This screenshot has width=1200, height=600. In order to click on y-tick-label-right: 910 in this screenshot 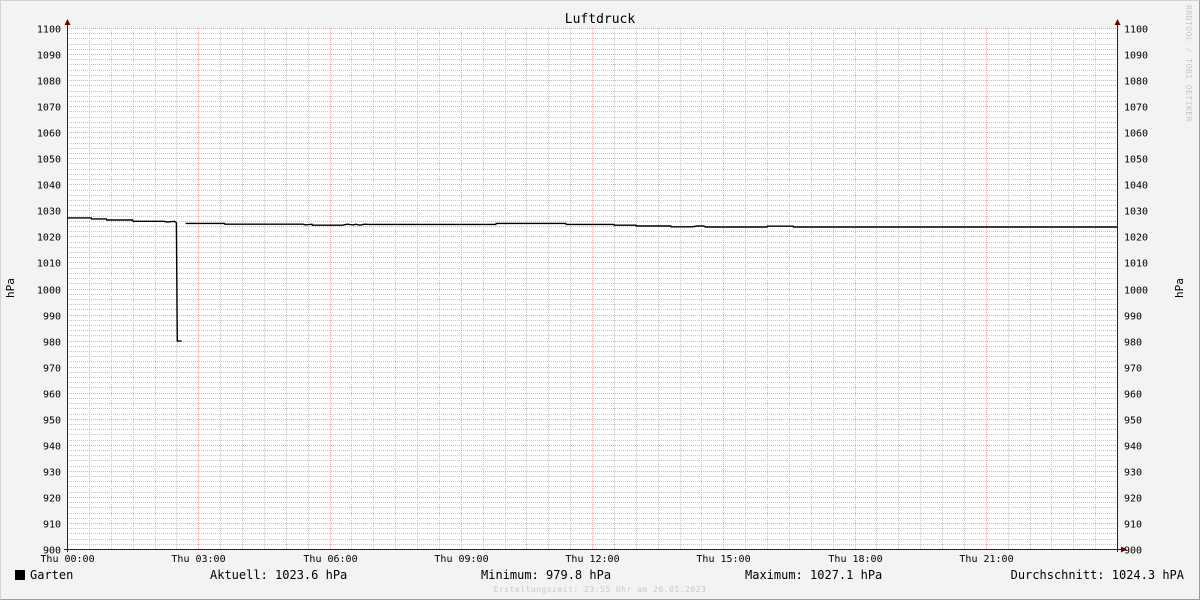, I will do `click(1133, 525)`.